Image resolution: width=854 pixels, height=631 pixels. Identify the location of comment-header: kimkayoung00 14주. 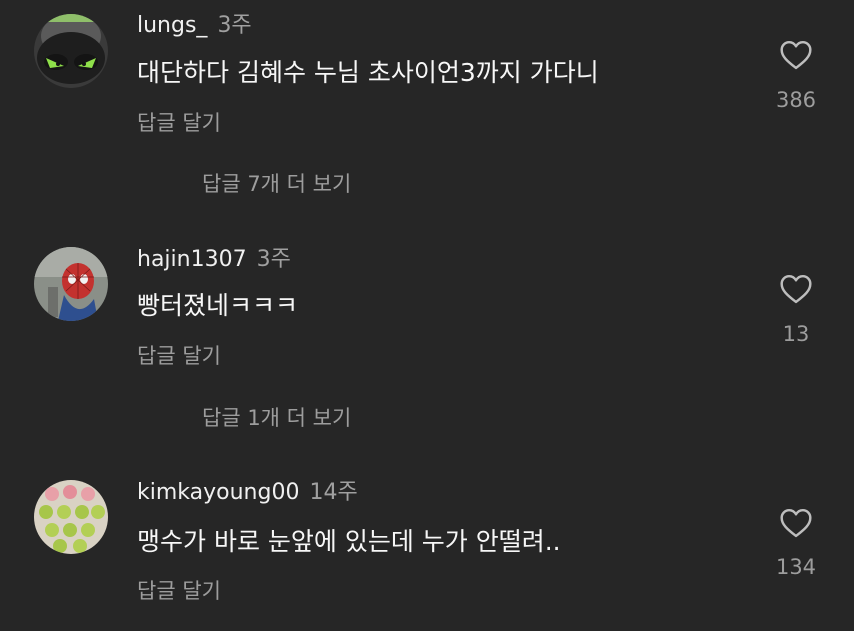
(247, 493).